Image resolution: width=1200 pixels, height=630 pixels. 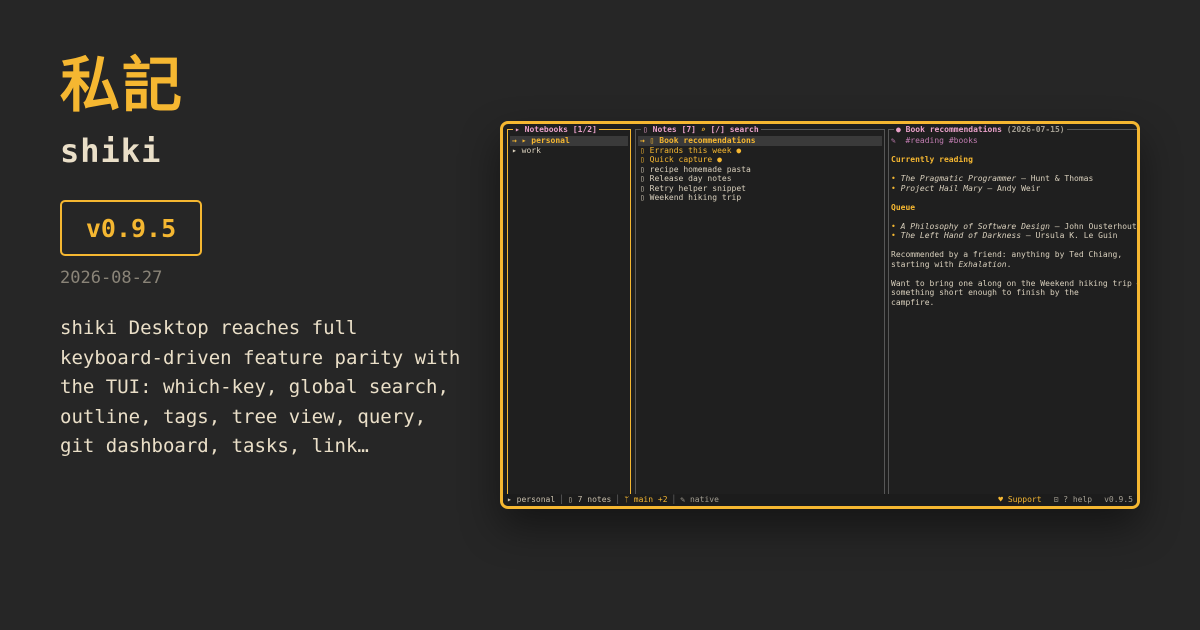 I want to click on notebook-item-personal: → ▸ personal, so click(x=569, y=141).